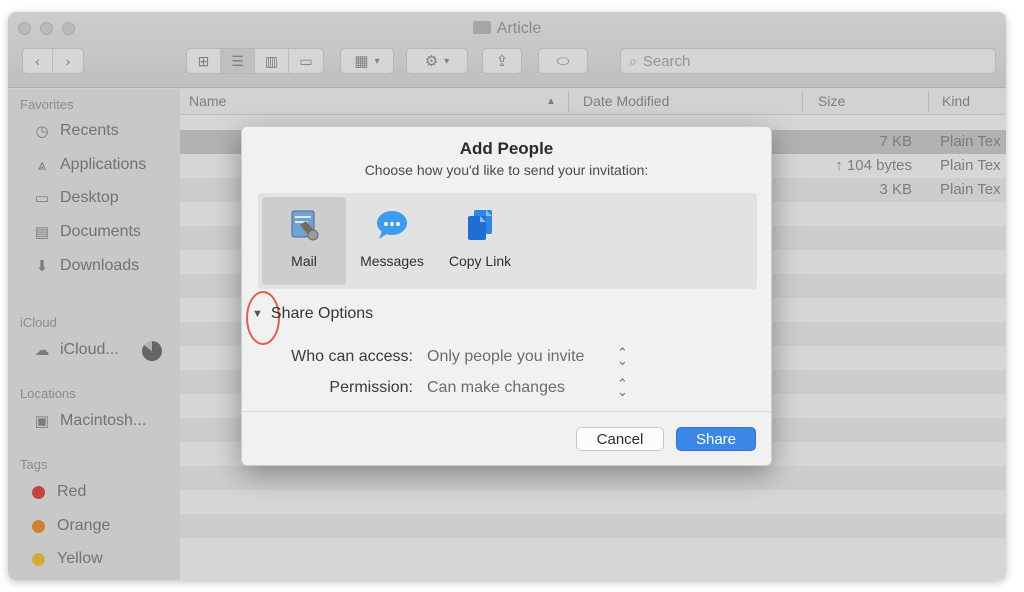 The image size is (1024, 592). What do you see at coordinates (304, 261) in the screenshot?
I see `service-label: Mail` at bounding box center [304, 261].